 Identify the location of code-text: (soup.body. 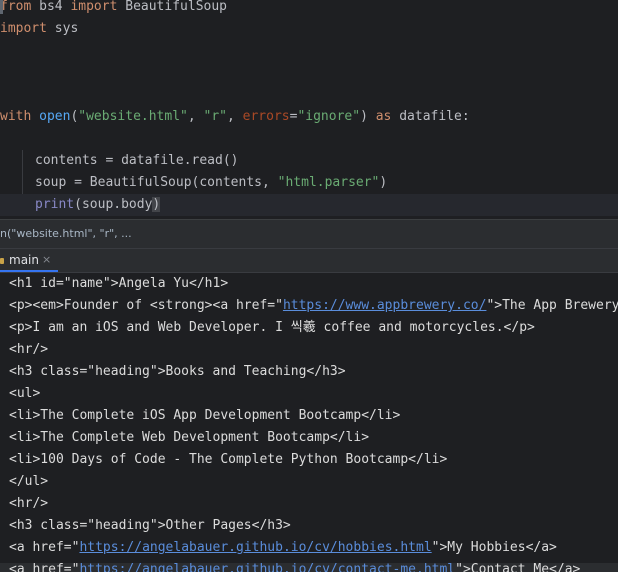
(113, 204).